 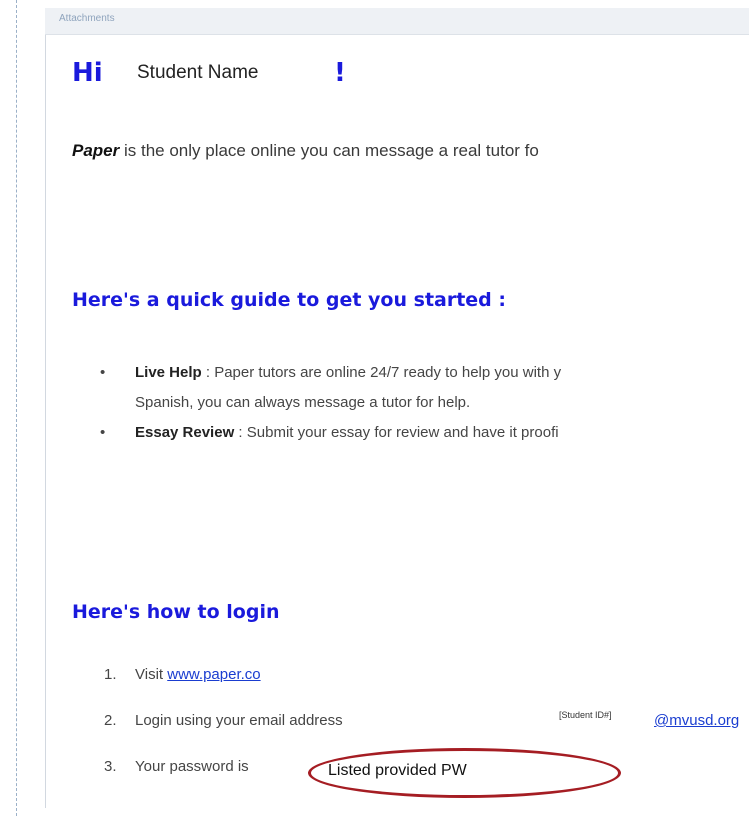 I want to click on login-heading: Here's how to login, so click(x=176, y=612).